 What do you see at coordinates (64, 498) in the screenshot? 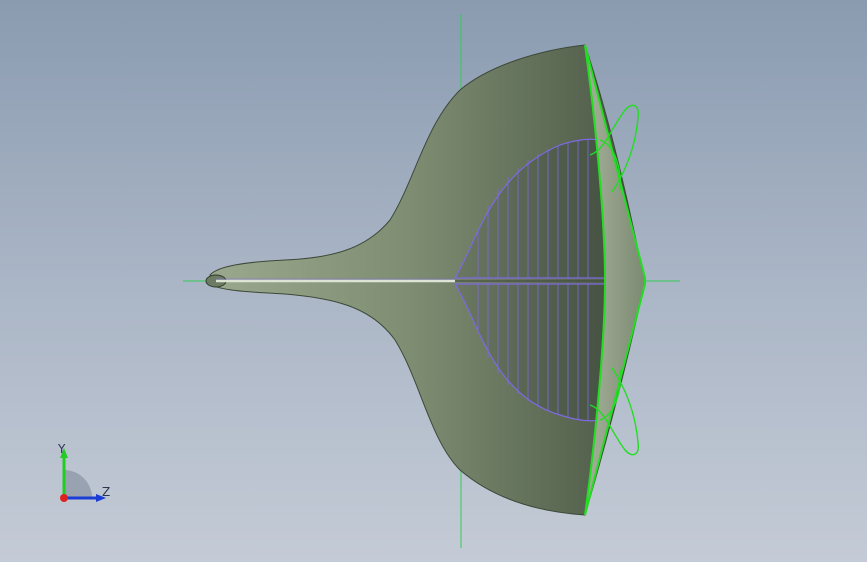
I see `triad-origin` at bounding box center [64, 498].